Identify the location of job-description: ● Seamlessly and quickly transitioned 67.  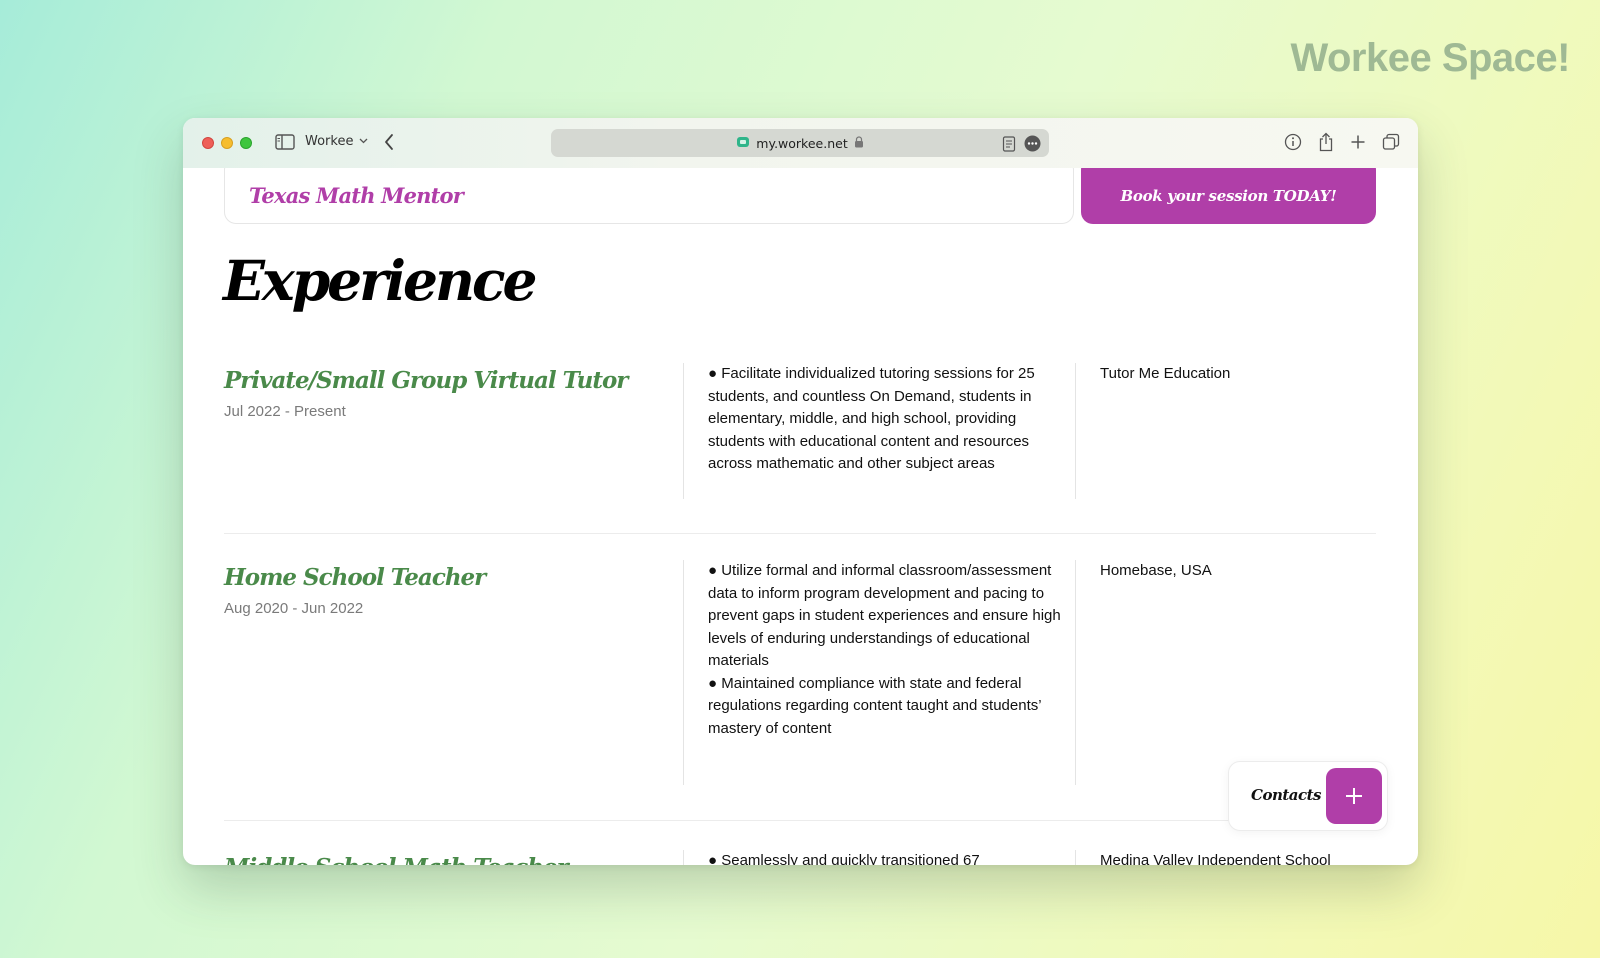
(879, 857).